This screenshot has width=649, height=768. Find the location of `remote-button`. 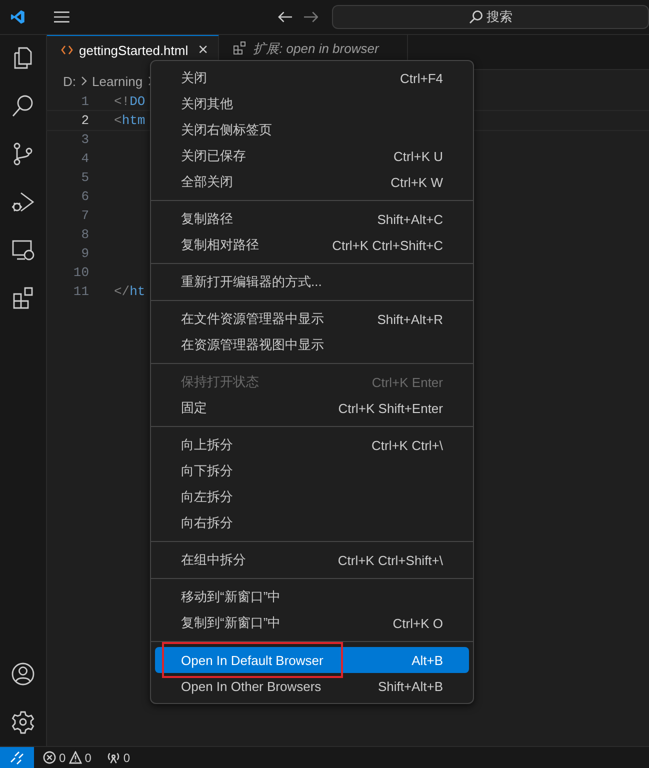

remote-button is located at coordinates (17, 757).